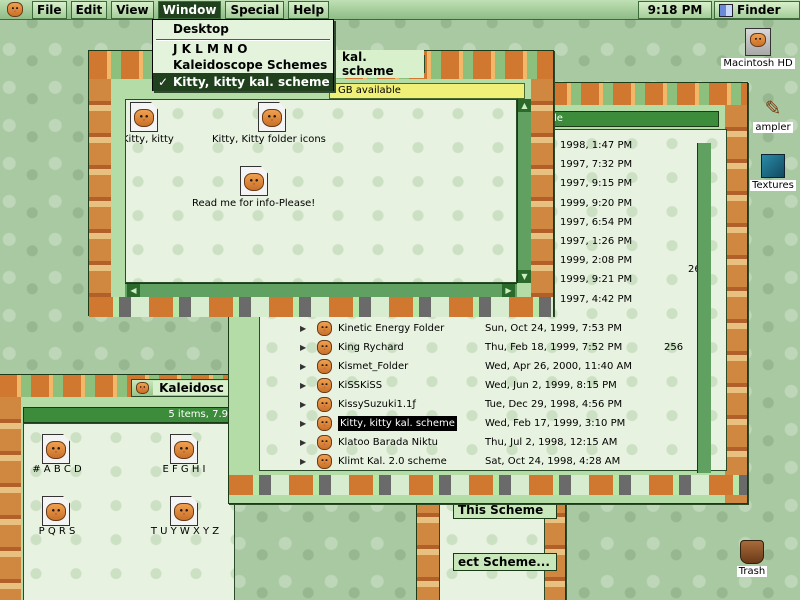 The height and width of the screenshot is (600, 800). What do you see at coordinates (321, 290) in the screenshot?
I see `horizontal-scrollbar: ◀ ▶` at bounding box center [321, 290].